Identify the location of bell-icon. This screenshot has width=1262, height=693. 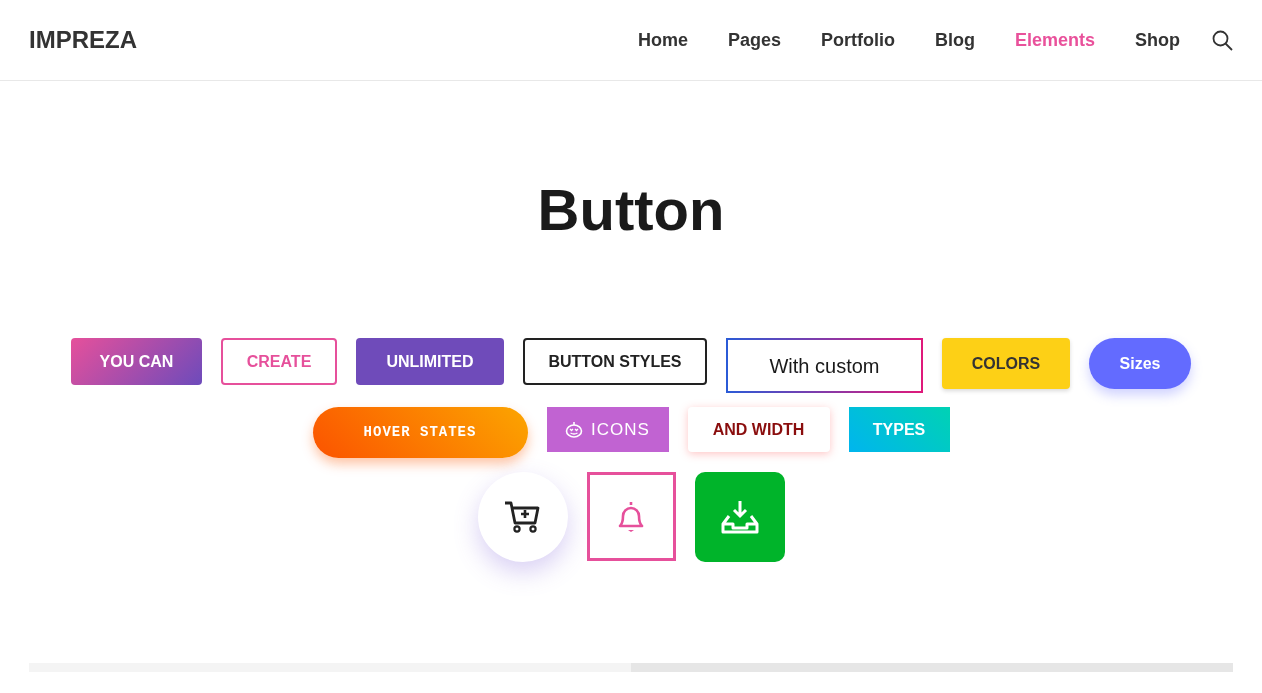
(631, 516).